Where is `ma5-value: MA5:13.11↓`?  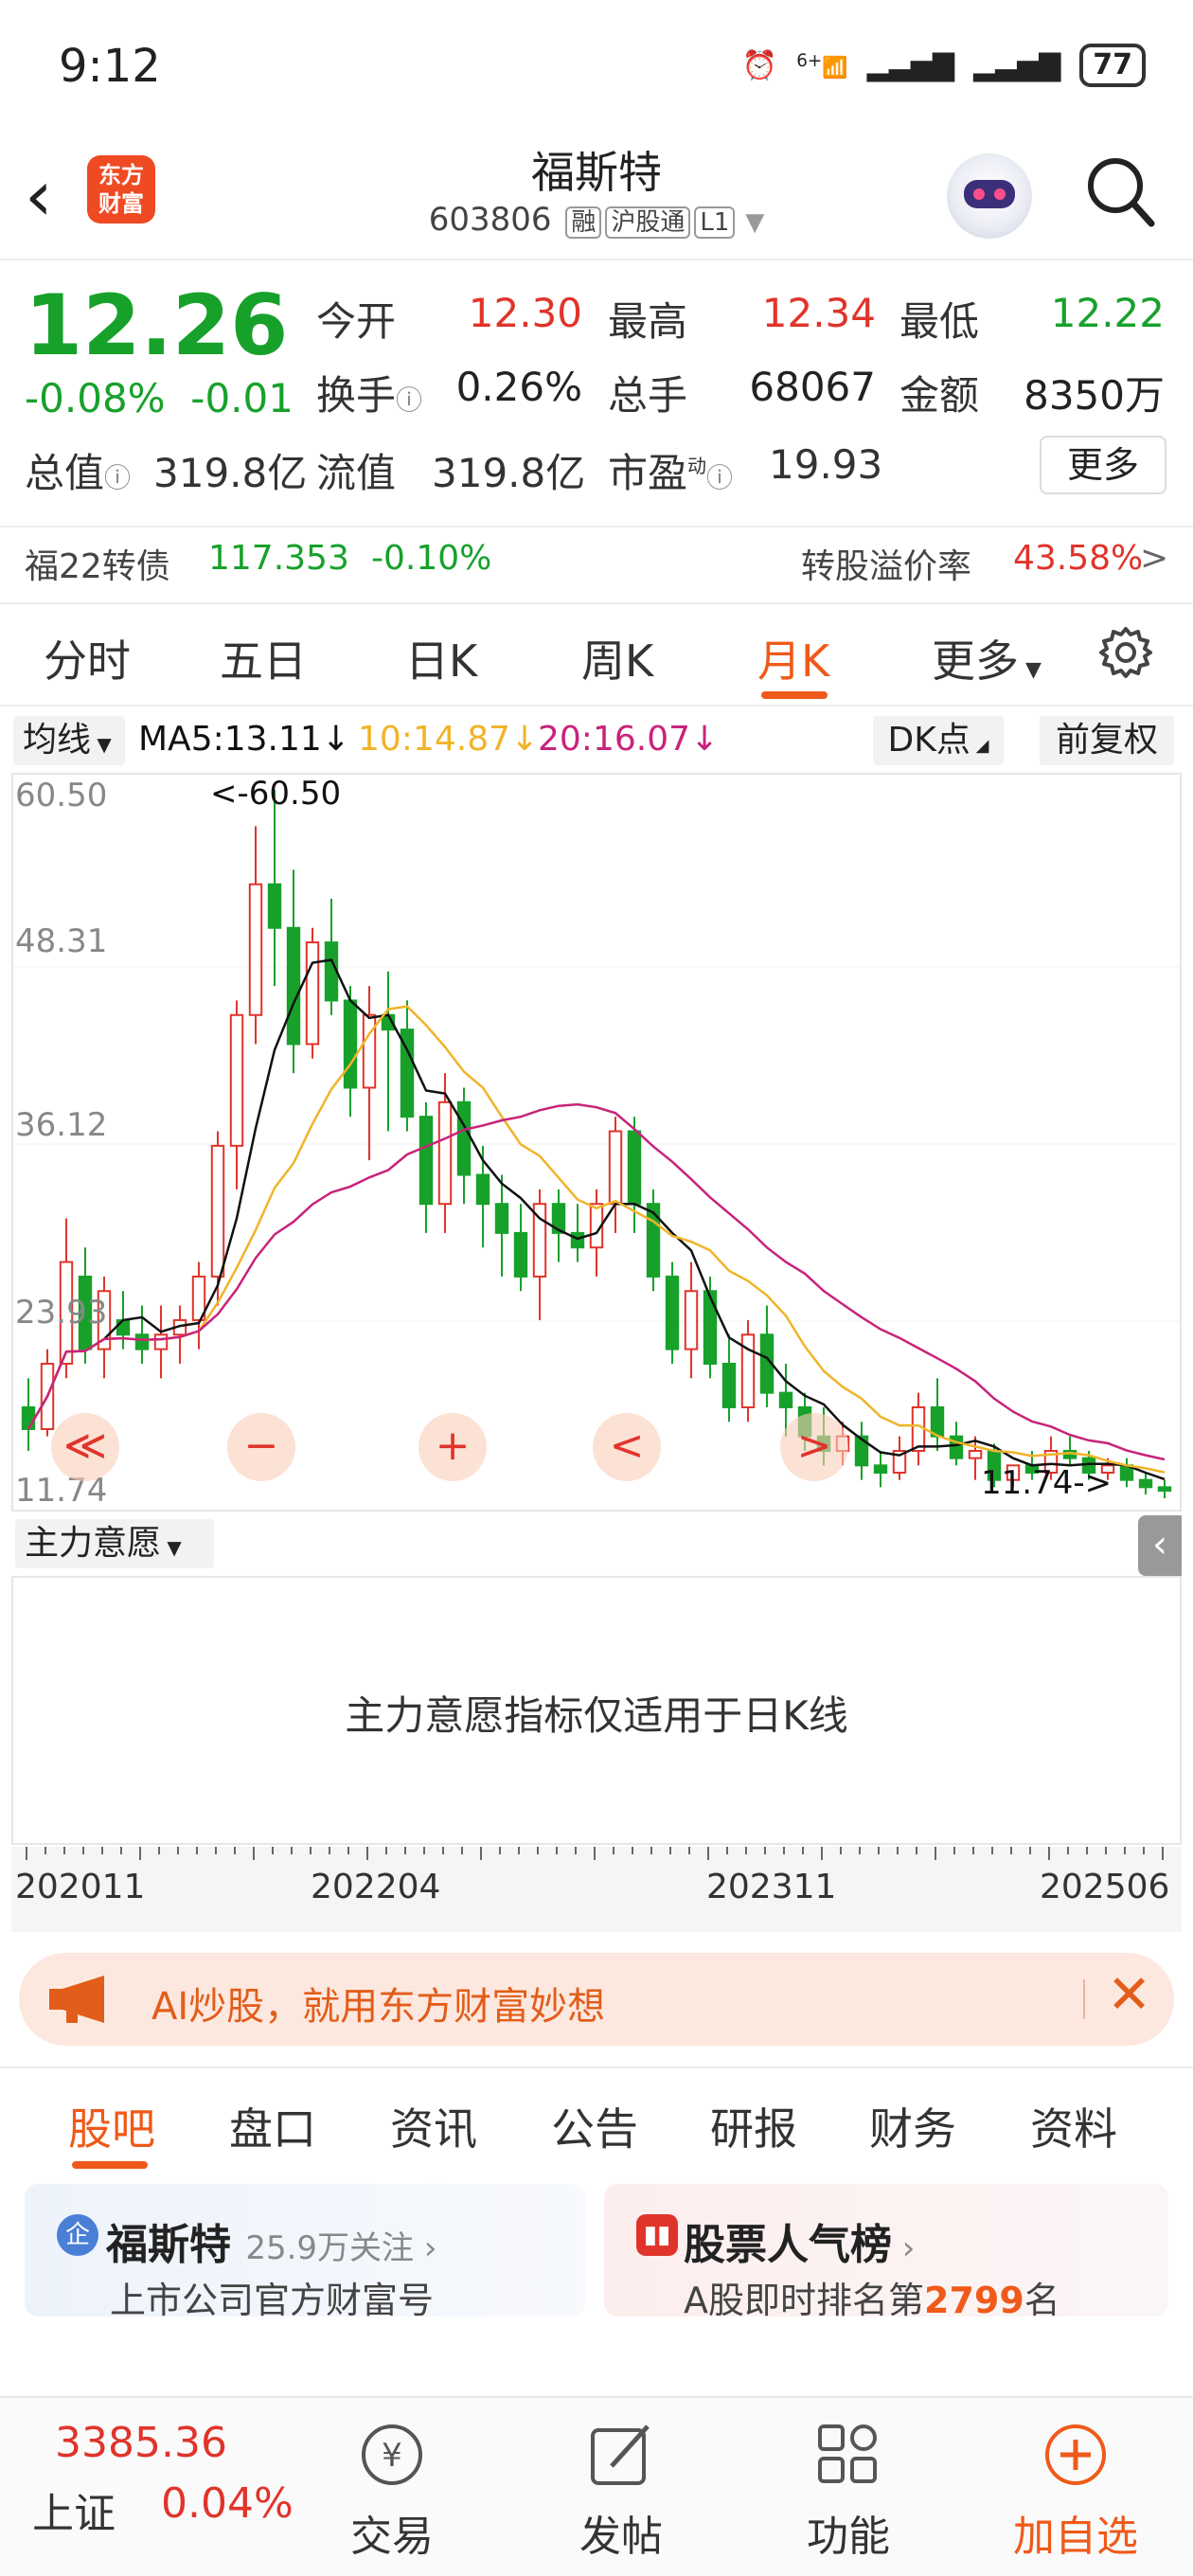 ma5-value: MA5:13.11↓ is located at coordinates (244, 739).